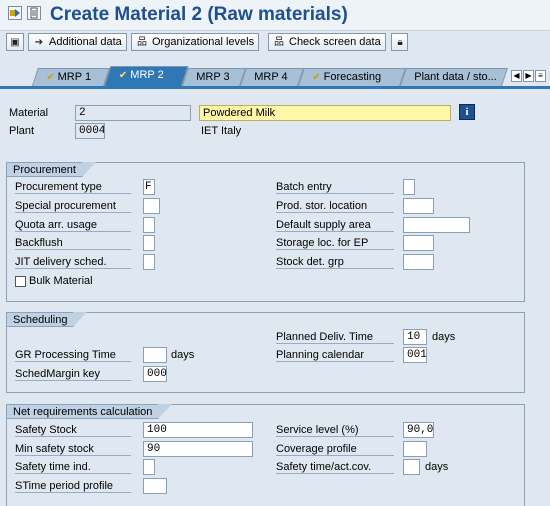 This screenshot has width=550, height=506. Describe the element at coordinates (73, 467) in the screenshot. I see `safety-time-ind-label: Safety time ind.` at that location.